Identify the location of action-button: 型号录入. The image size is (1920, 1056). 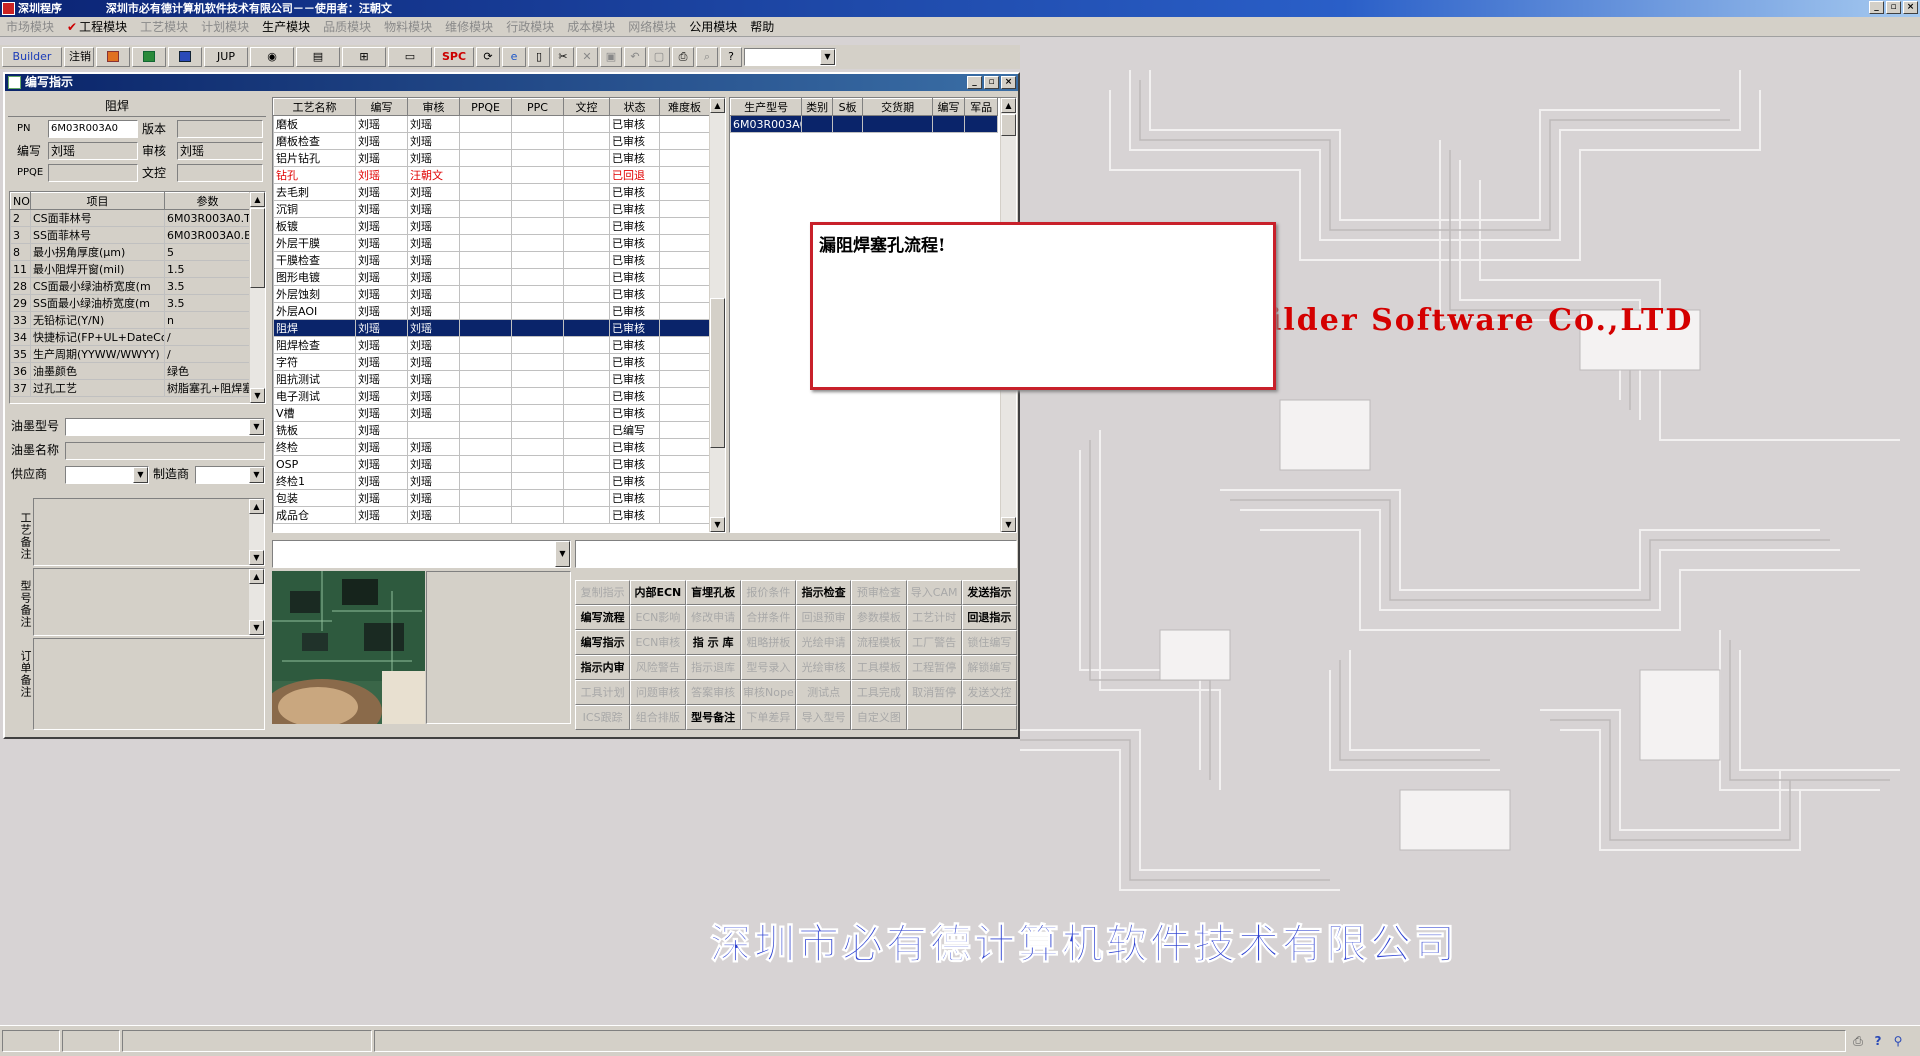
(768, 667).